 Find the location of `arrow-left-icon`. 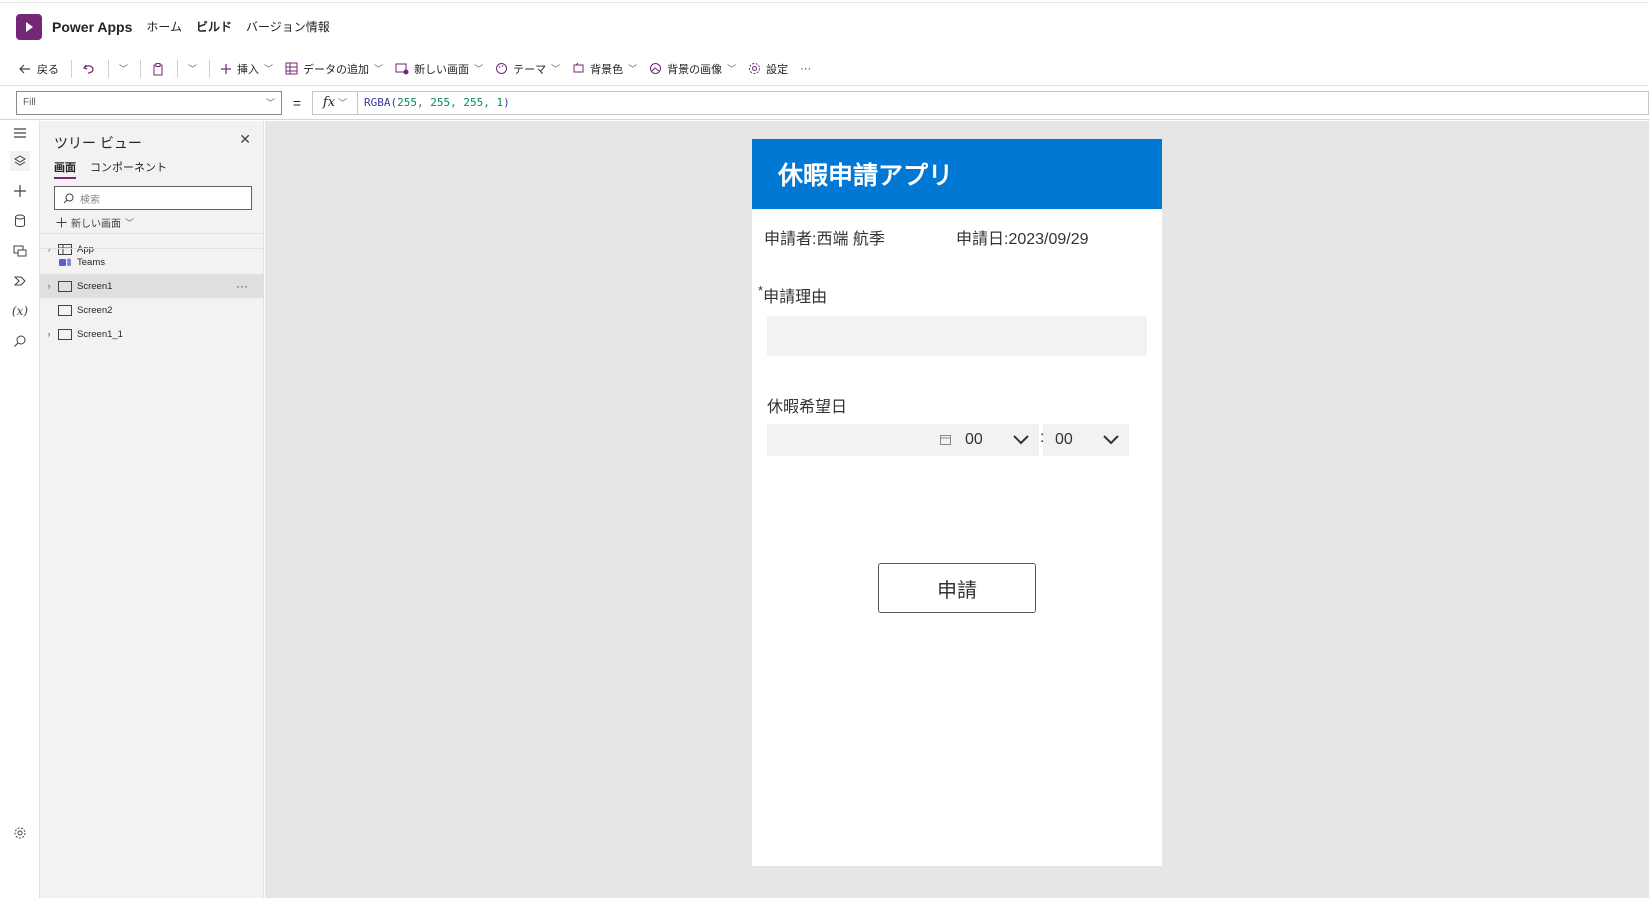

arrow-left-icon is located at coordinates (24, 68).